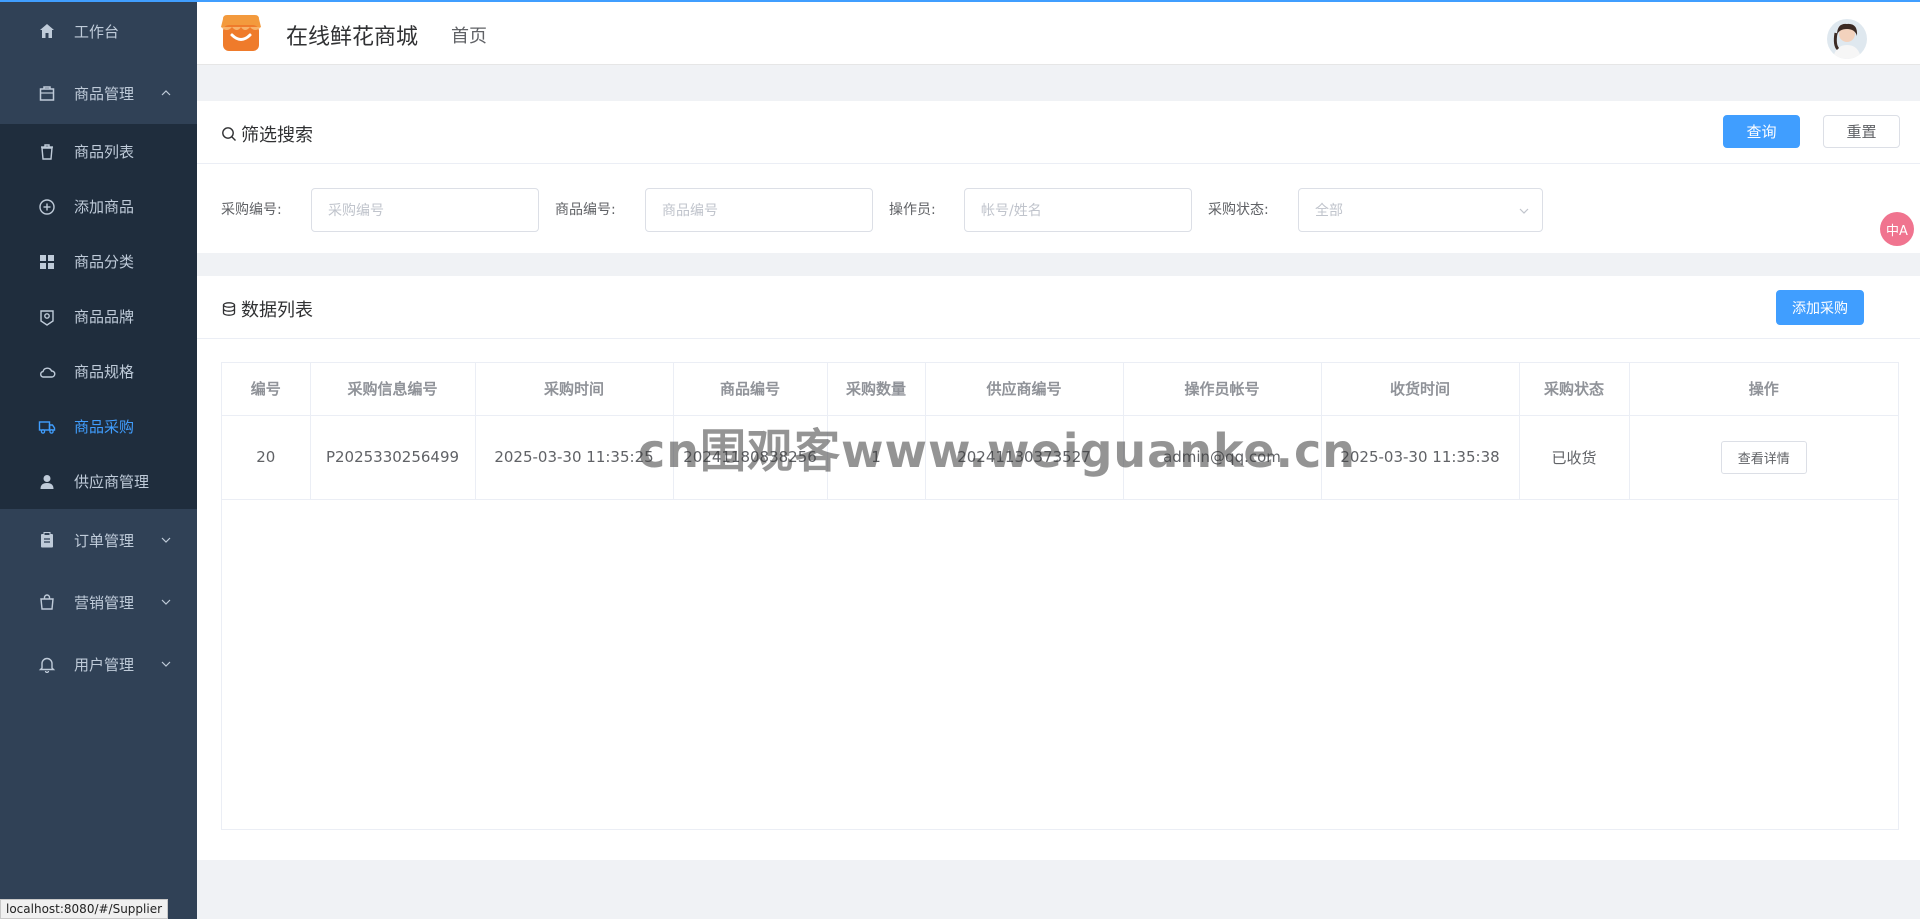 This screenshot has width=1920, height=919. What do you see at coordinates (47, 262) in the screenshot?
I see `grid-icon` at bounding box center [47, 262].